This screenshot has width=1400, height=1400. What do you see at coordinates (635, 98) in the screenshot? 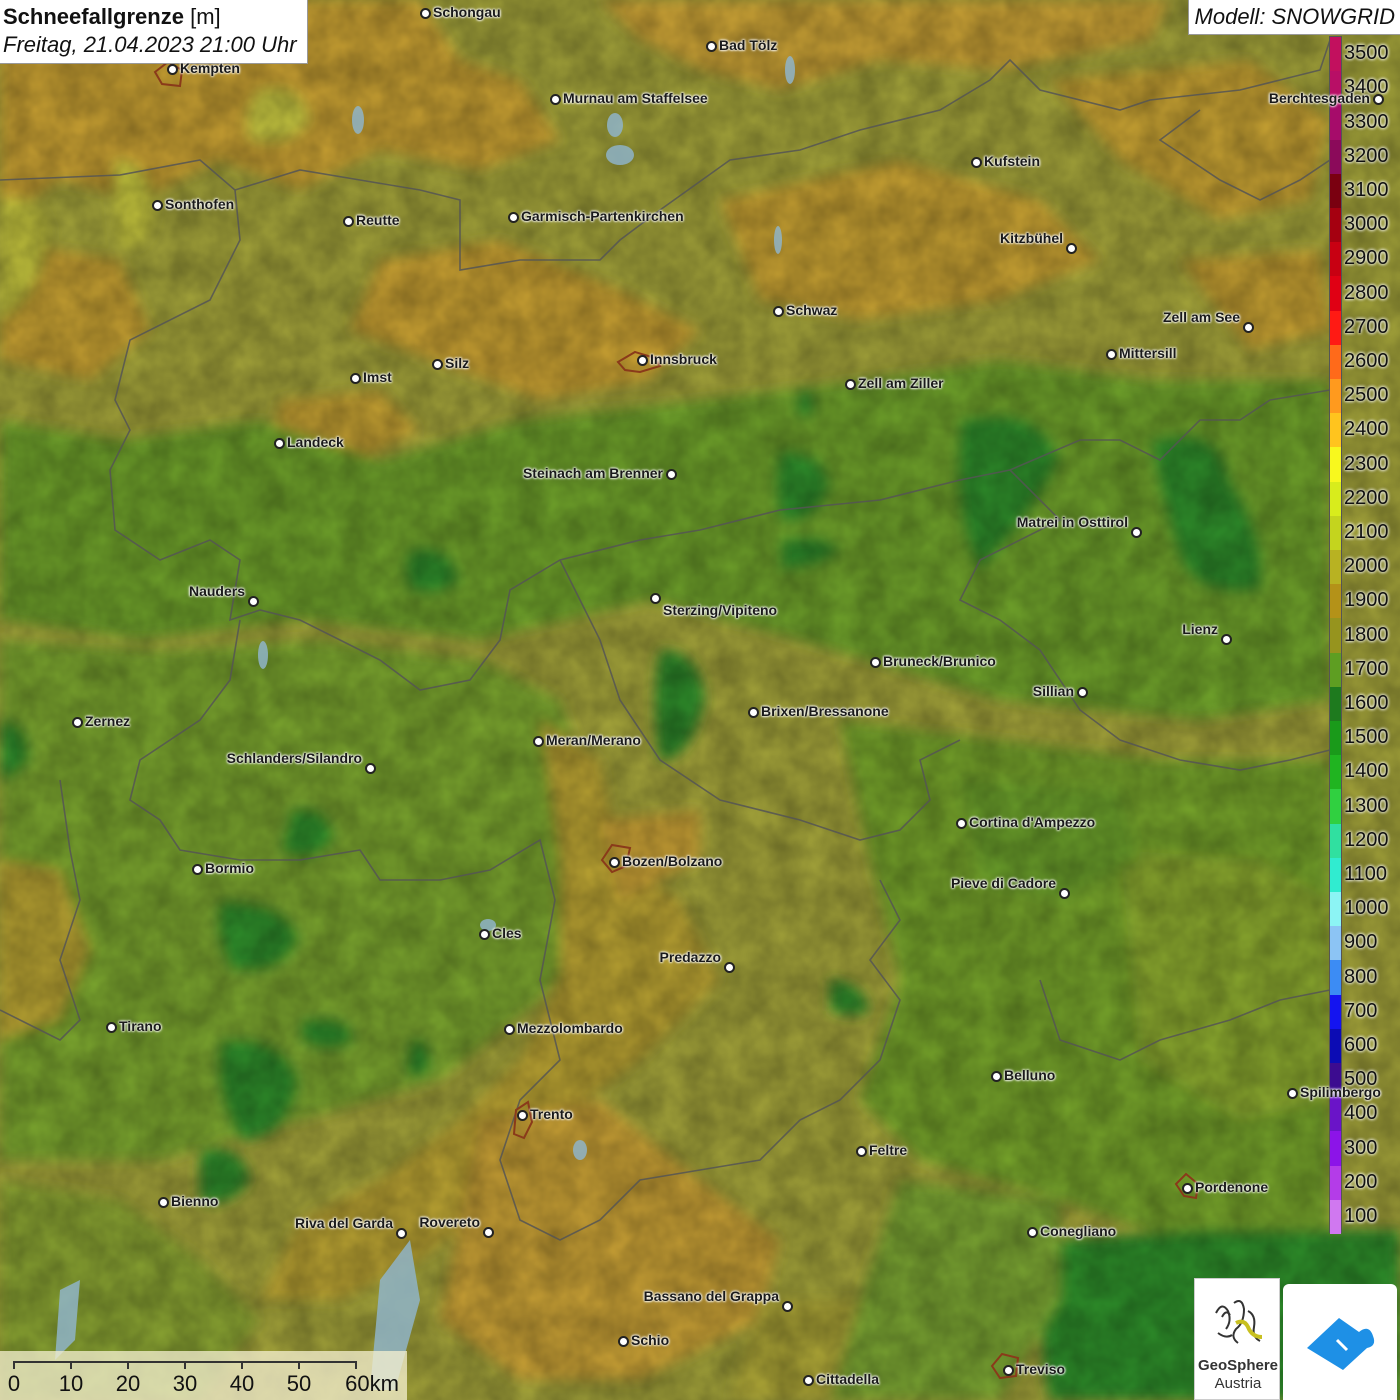
I see `city-name: Murnau am Staffelsee` at bounding box center [635, 98].